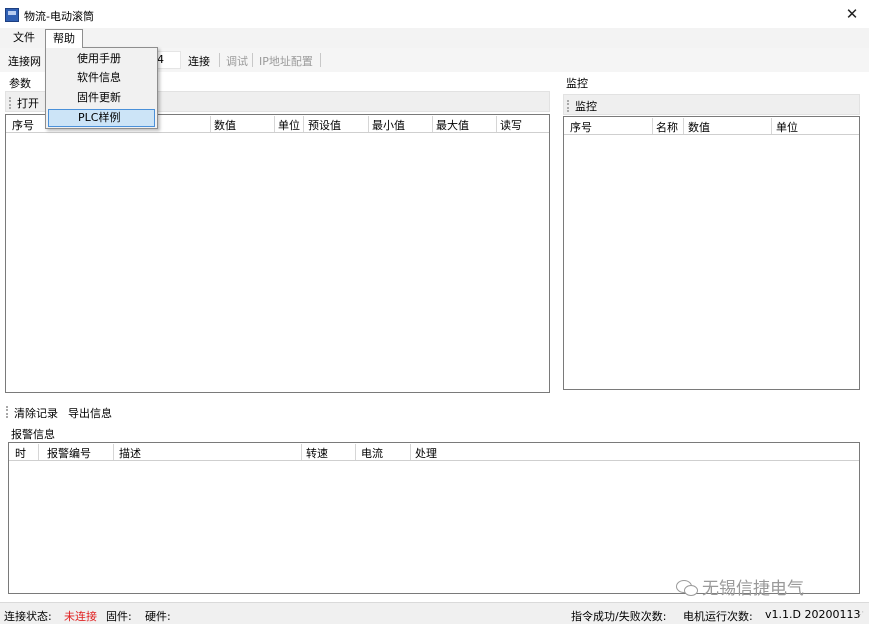 The image size is (869, 624). What do you see at coordinates (586, 106) in the screenshot?
I see `monitor-button: 监控` at bounding box center [586, 106].